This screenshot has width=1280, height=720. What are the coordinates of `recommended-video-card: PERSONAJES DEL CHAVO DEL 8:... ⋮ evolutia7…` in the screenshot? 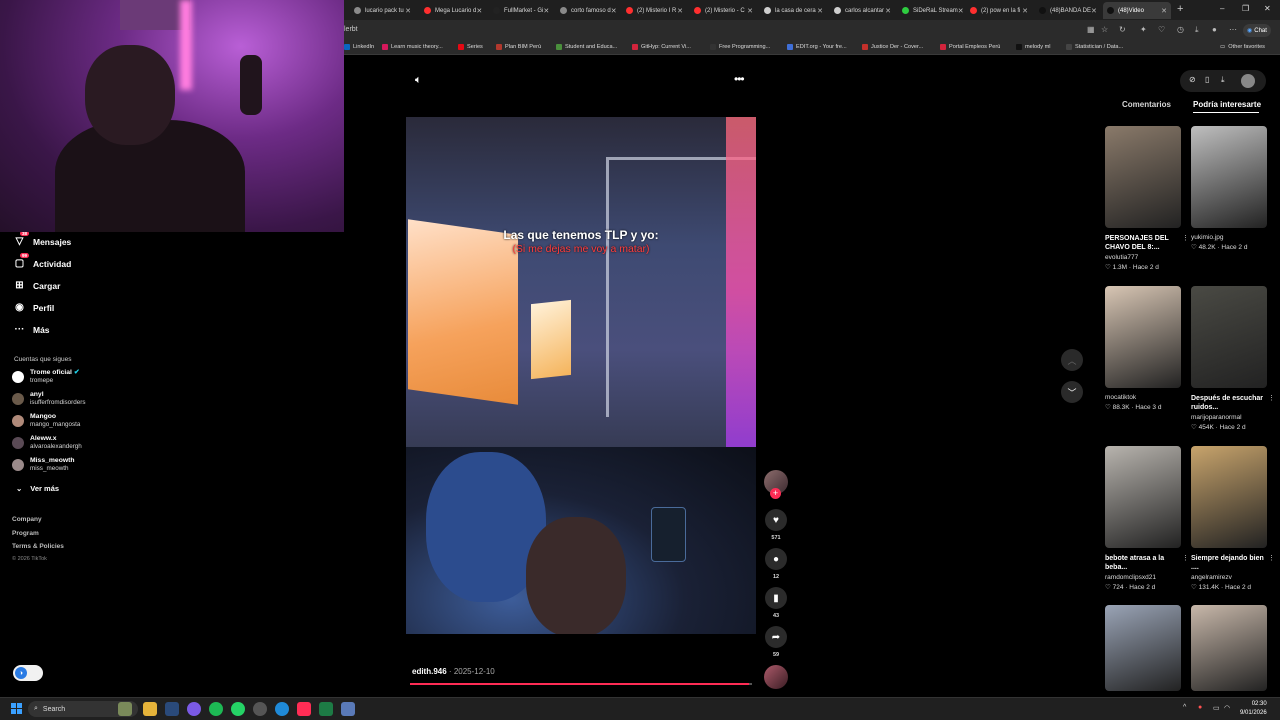 It's located at (1147, 198).